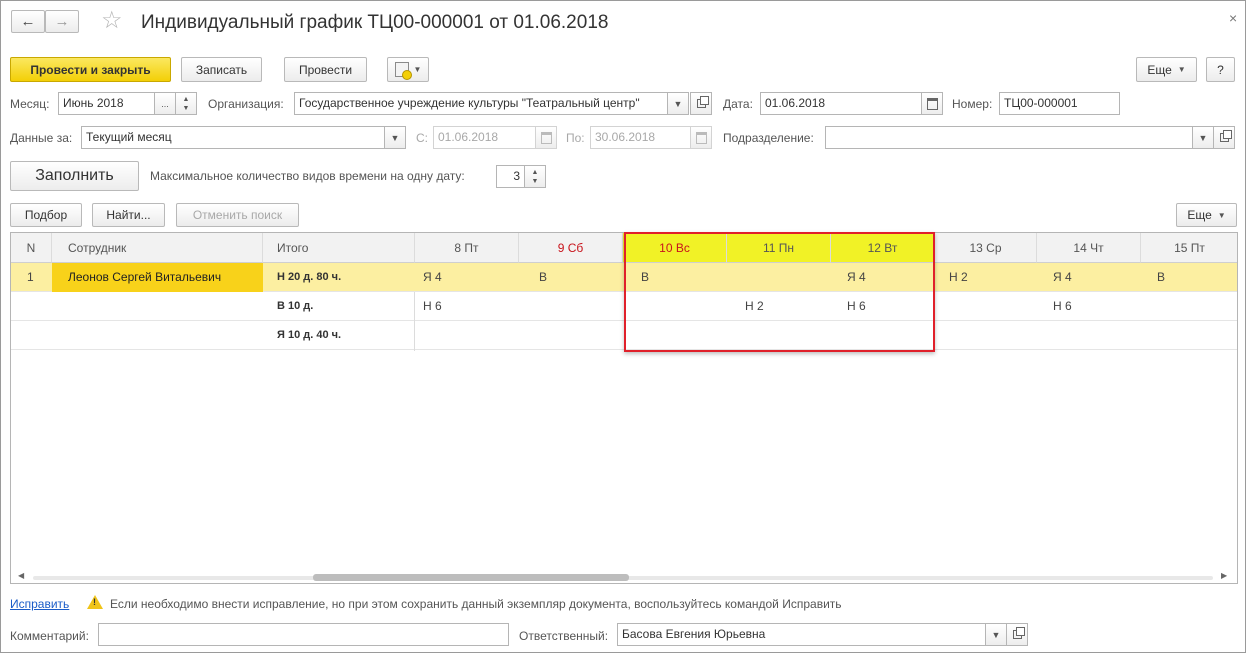 The width and height of the screenshot is (1248, 655). What do you see at coordinates (738, 104) in the screenshot?
I see `date-label: Дата:` at bounding box center [738, 104].